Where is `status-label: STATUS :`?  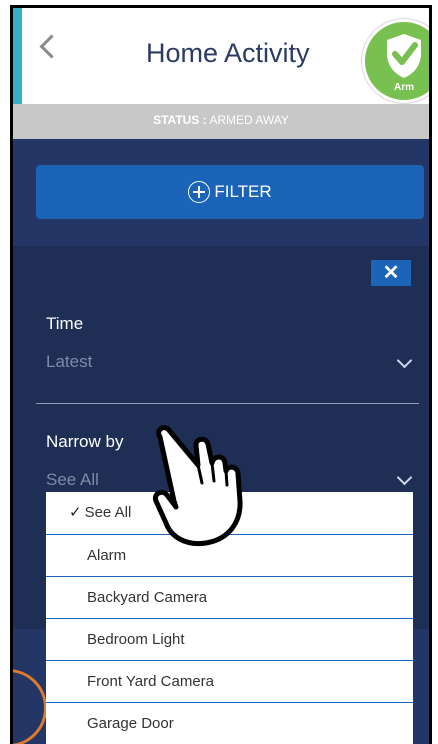 status-label: STATUS : is located at coordinates (180, 120).